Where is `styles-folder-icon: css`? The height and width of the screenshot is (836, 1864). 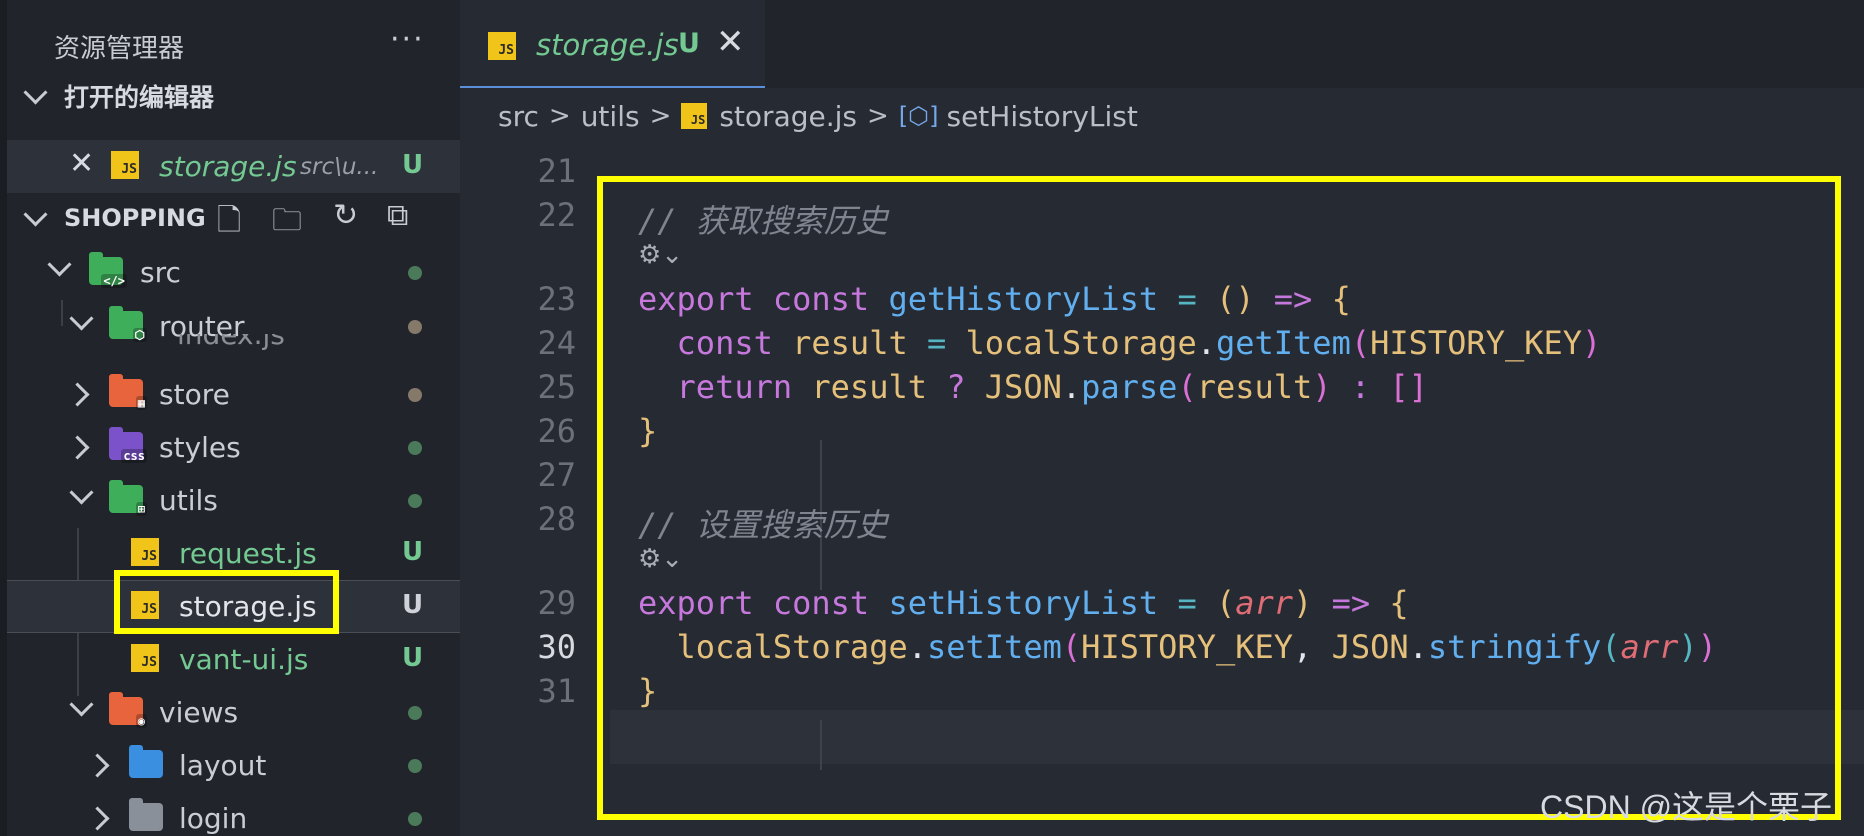 styles-folder-icon: css is located at coordinates (128, 445).